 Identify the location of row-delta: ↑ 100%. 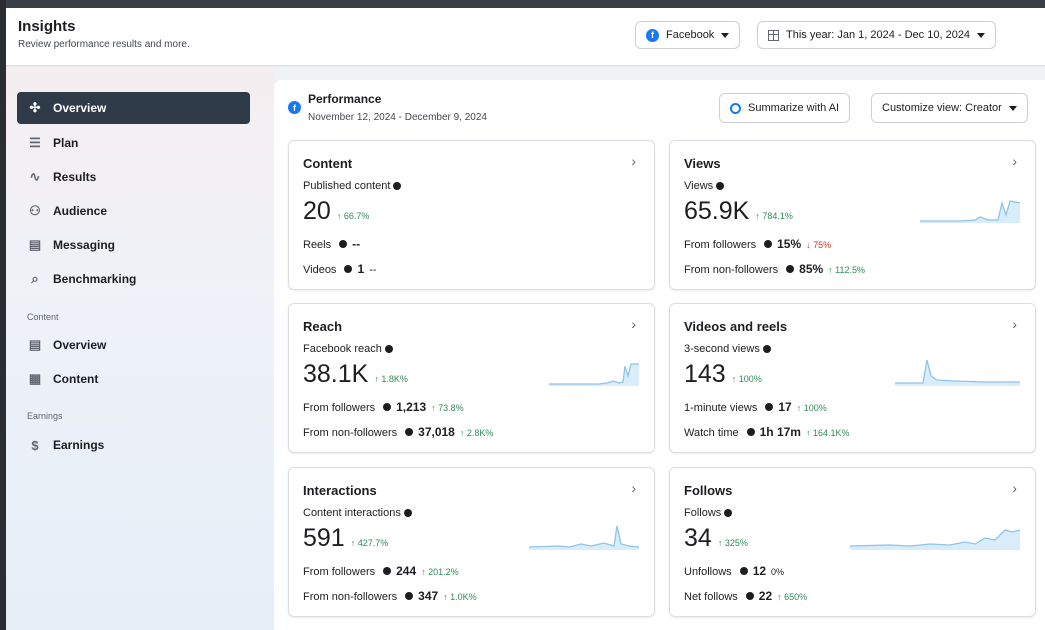
(811, 408).